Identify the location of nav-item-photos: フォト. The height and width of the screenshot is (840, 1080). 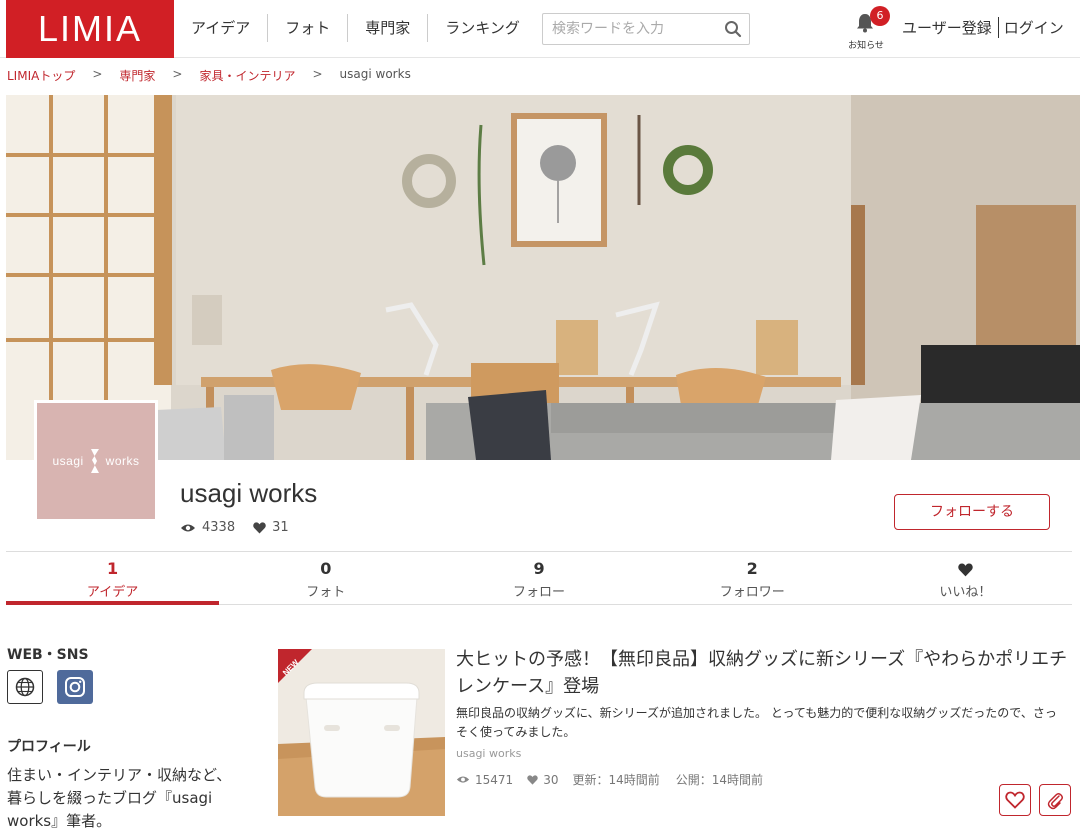
(308, 28).